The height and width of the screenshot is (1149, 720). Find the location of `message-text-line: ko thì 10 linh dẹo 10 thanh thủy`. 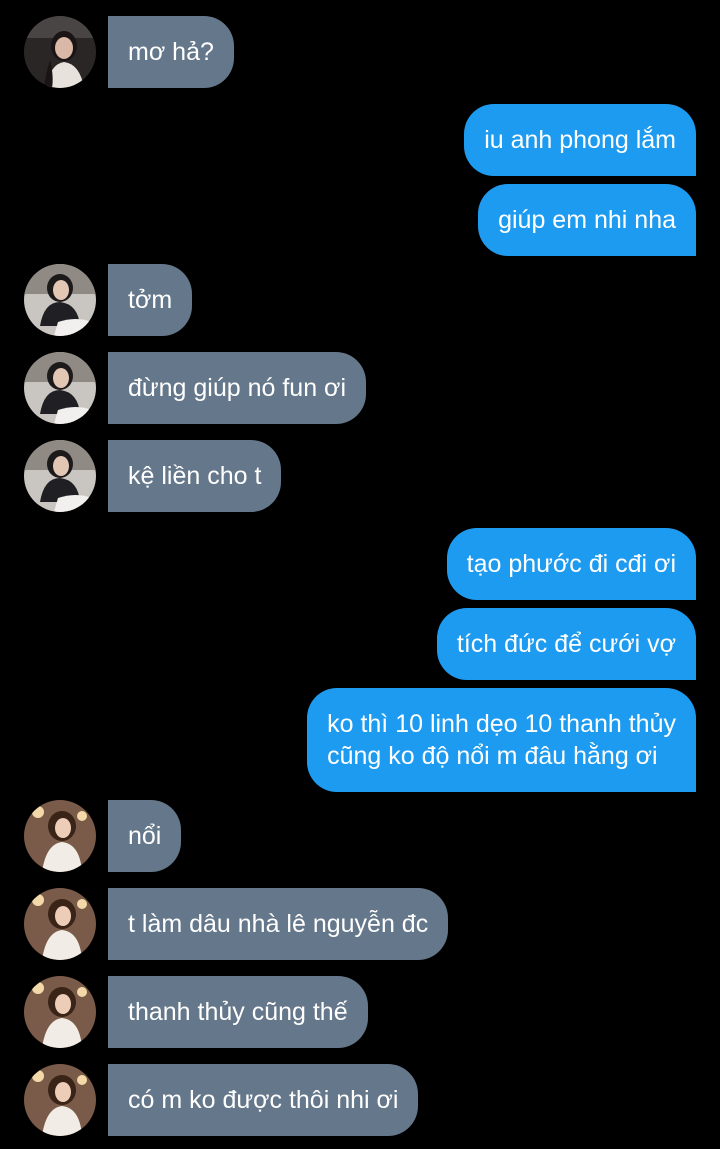

message-text-line: ko thì 10 linh dẹo 10 thanh thủy is located at coordinates (501, 724).